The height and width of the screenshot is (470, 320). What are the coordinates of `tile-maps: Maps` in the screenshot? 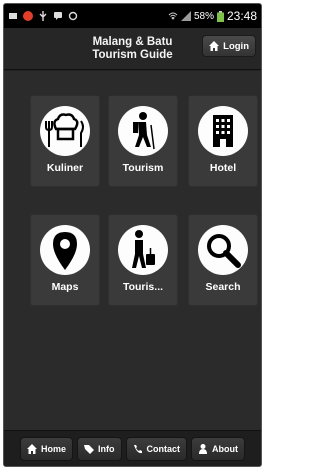 It's located at (65, 260).